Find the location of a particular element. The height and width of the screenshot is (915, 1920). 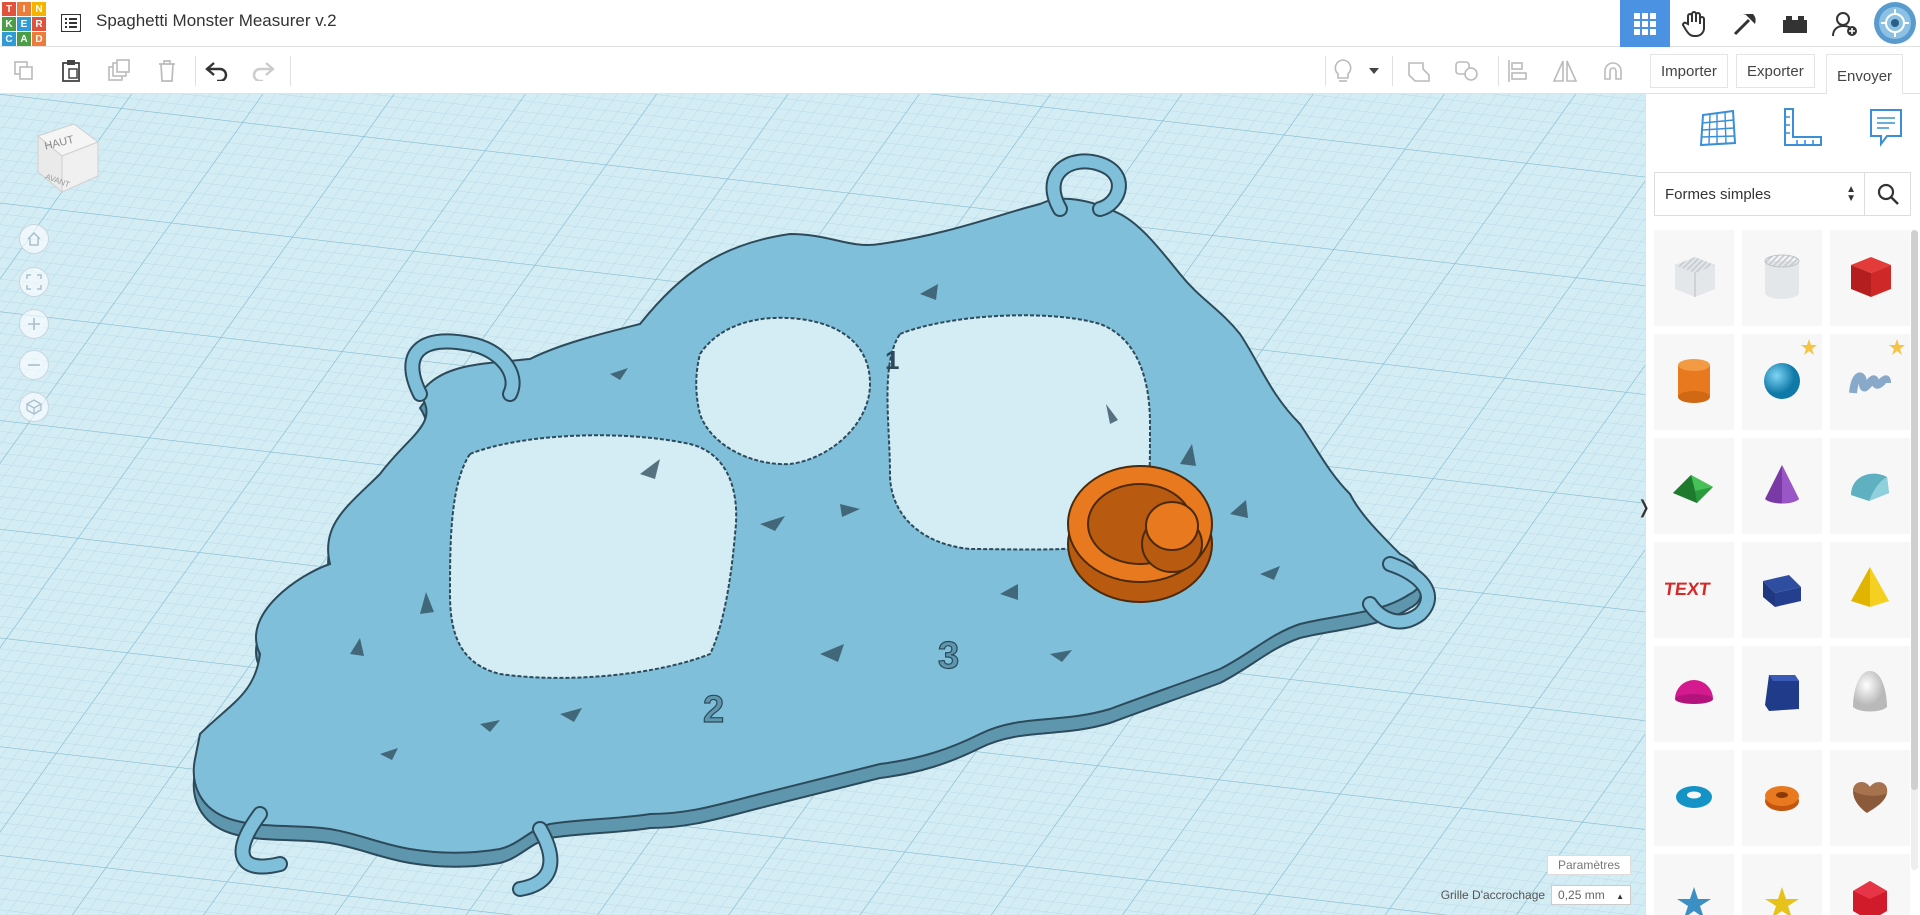

tinkercad-logo: TIN KER CAD is located at coordinates (23, 23).